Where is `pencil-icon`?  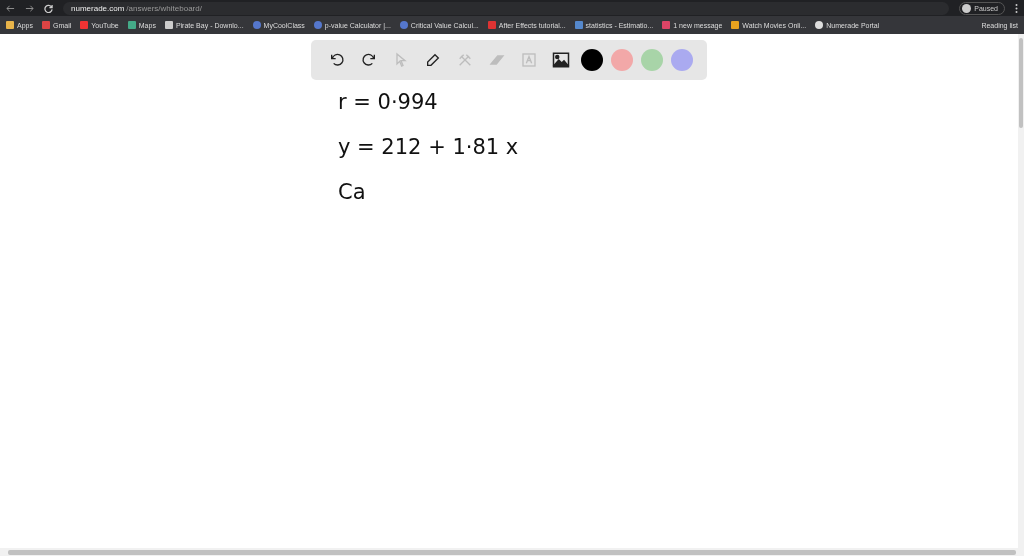
pencil-icon is located at coordinates (433, 60).